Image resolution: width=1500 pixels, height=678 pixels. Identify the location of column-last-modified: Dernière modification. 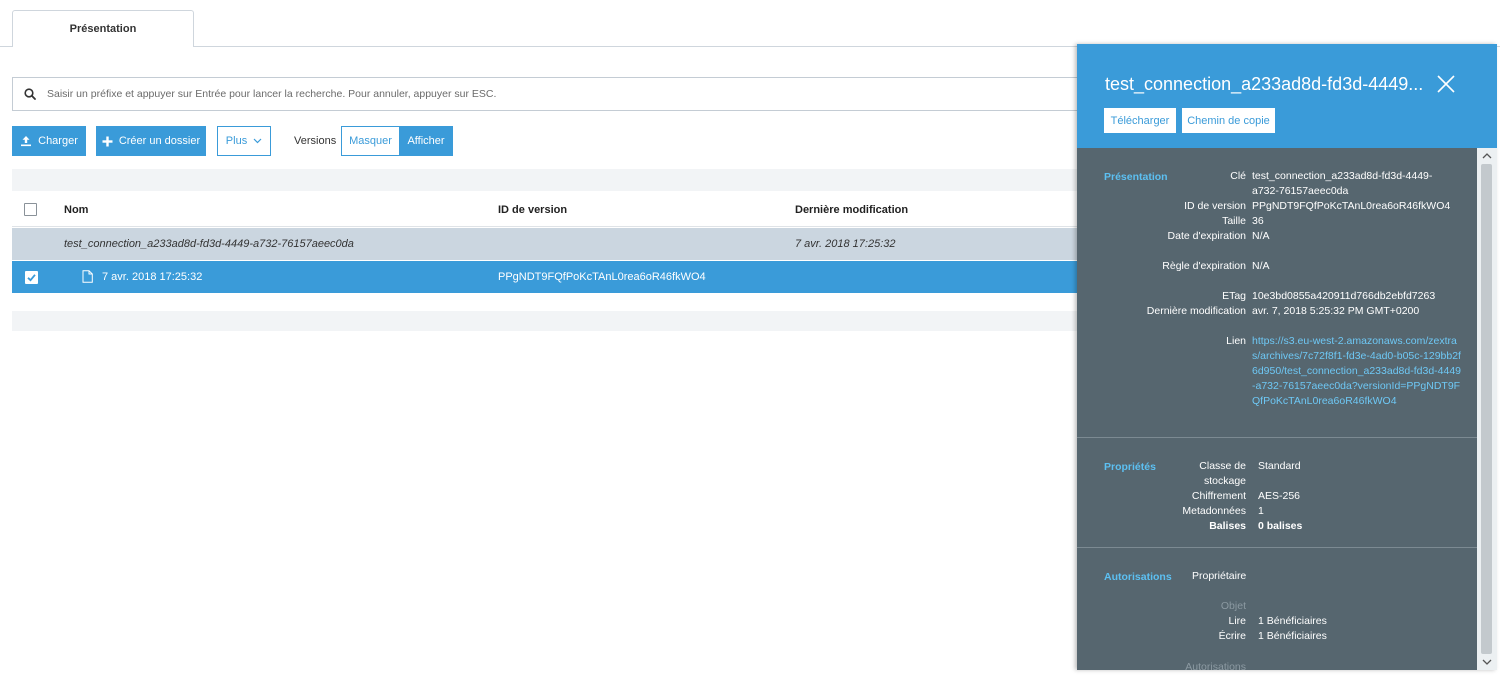
(851, 210).